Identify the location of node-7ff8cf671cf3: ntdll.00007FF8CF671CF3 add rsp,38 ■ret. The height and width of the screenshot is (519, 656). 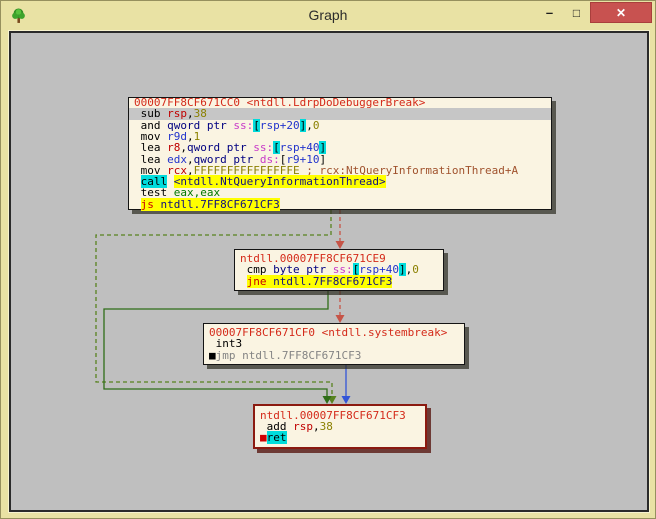
(340, 426).